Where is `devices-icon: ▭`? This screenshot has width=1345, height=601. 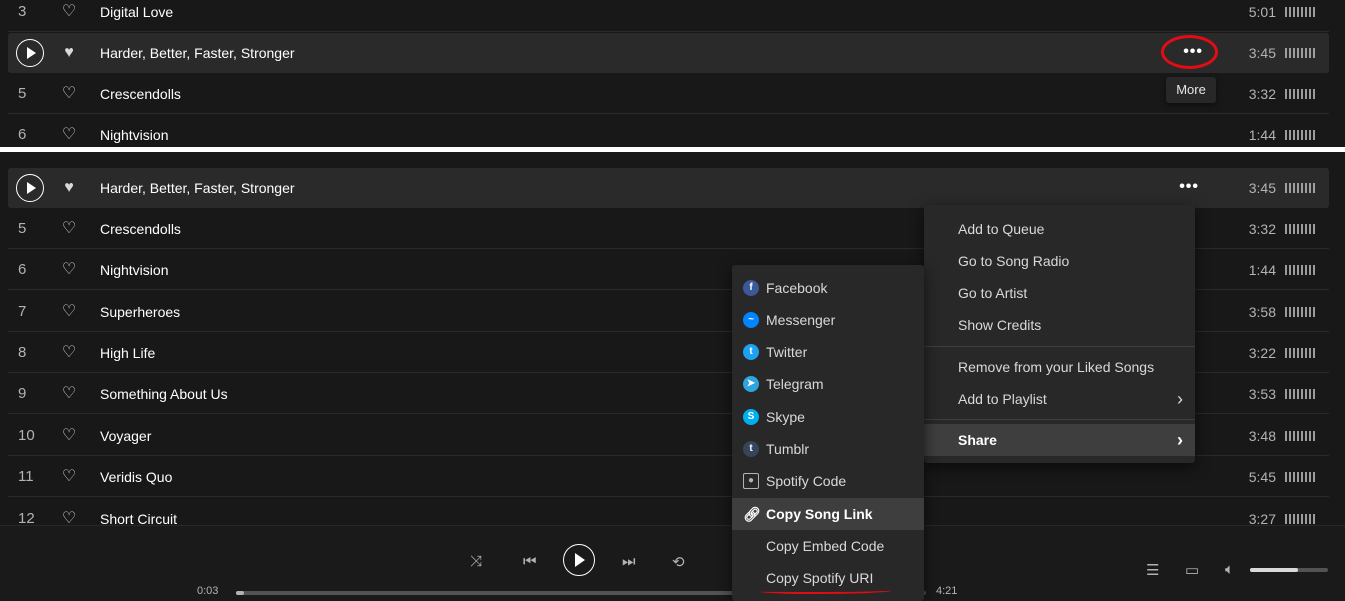 devices-icon: ▭ is located at coordinates (1192, 570).